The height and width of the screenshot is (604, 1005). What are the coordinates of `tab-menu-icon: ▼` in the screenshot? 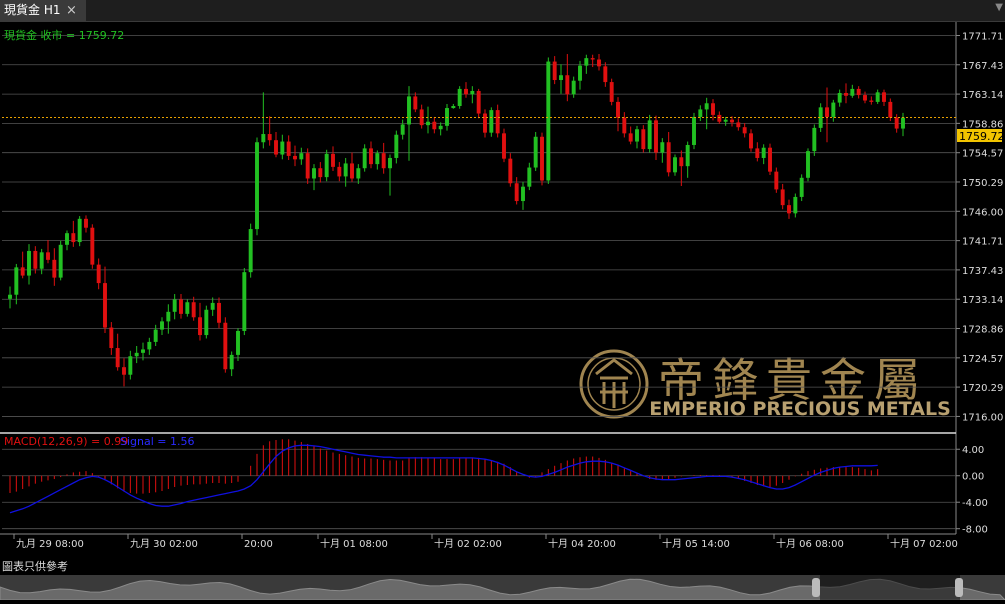 It's located at (999, 7).